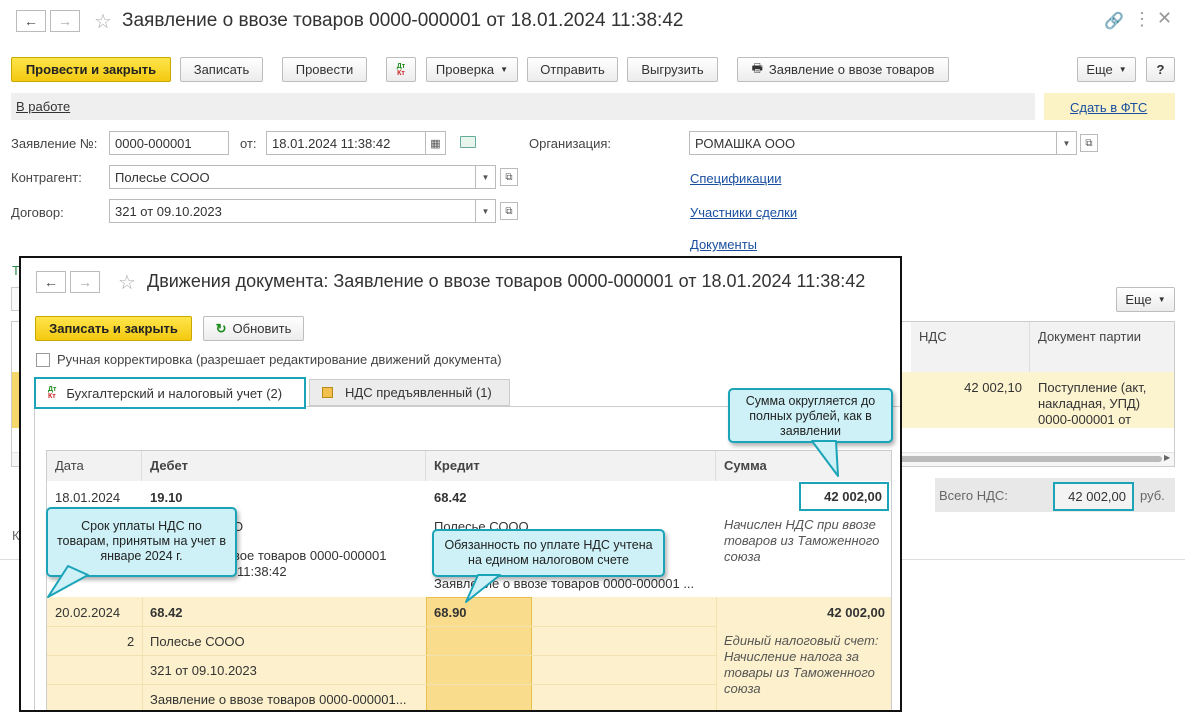  What do you see at coordinates (31, 21) in the screenshot?
I see `back-button: ←` at bounding box center [31, 21].